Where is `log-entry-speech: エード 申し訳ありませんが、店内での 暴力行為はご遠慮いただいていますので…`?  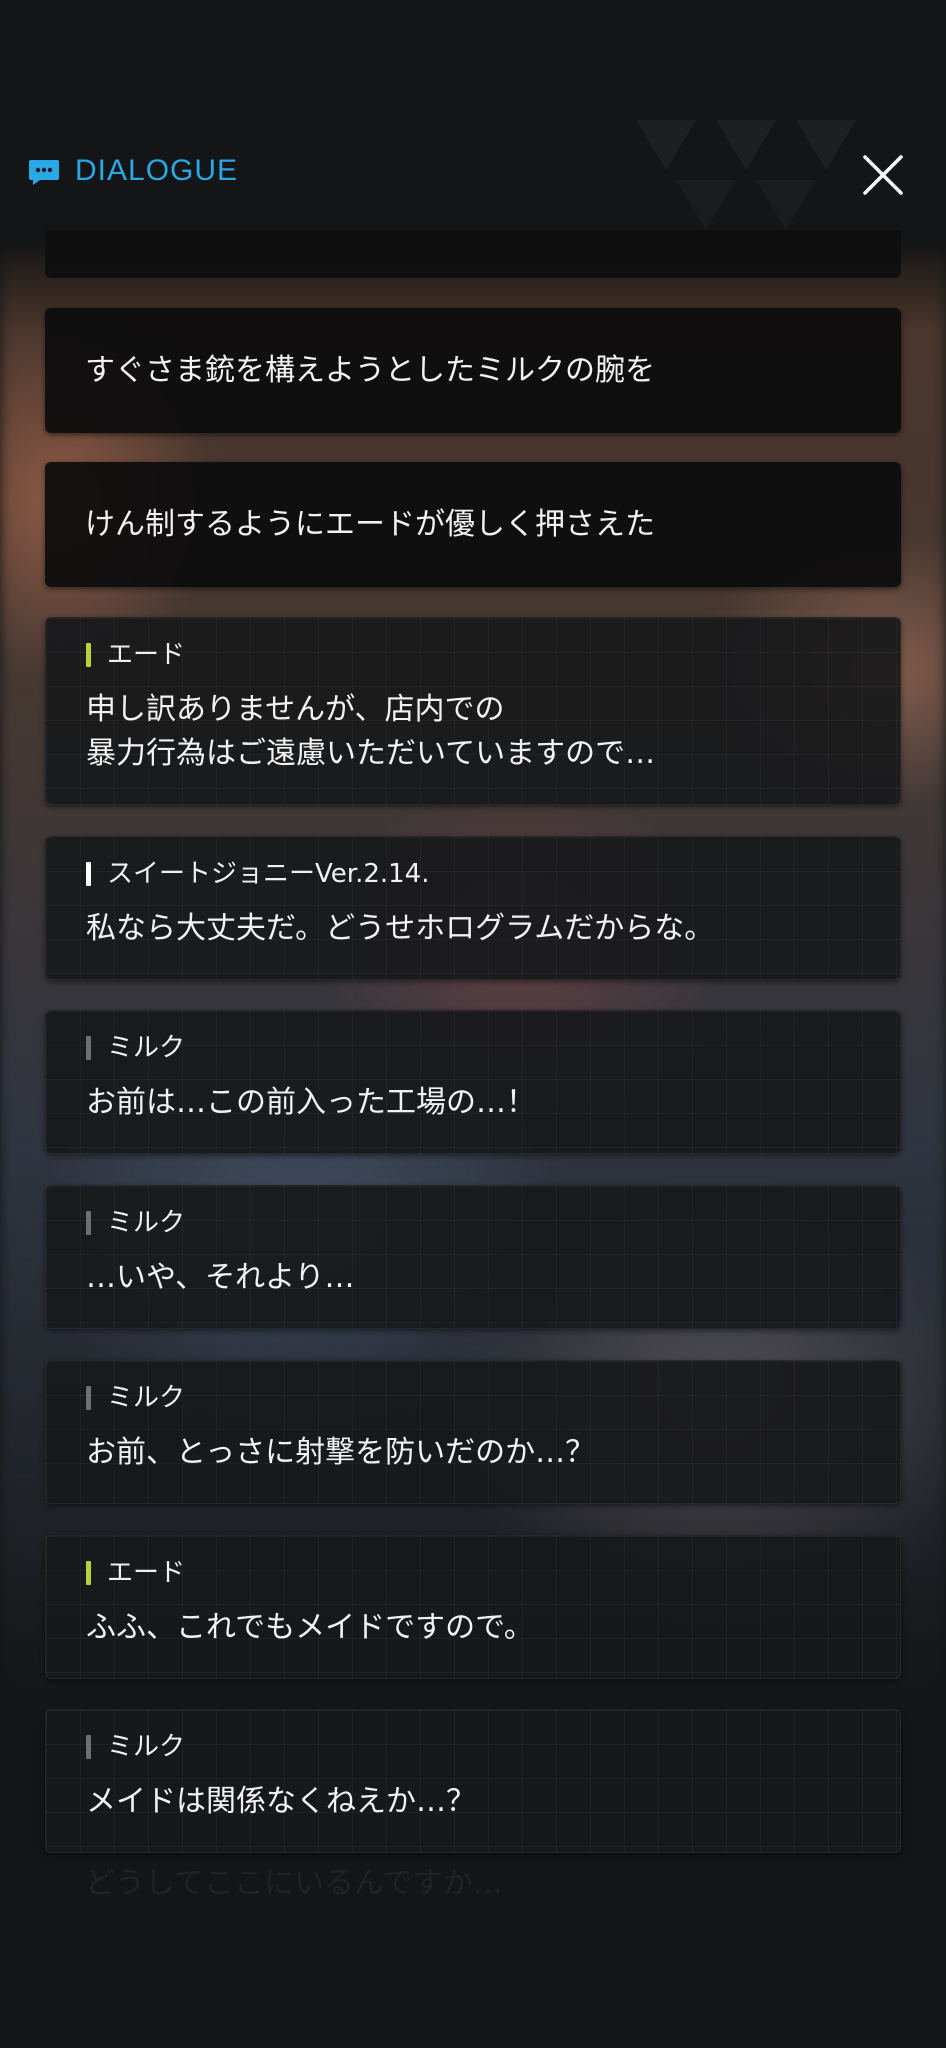 log-entry-speech: エード 申し訳ありませんが、店内での 暴力行為はご遠慮いただいていますので… is located at coordinates (473, 711).